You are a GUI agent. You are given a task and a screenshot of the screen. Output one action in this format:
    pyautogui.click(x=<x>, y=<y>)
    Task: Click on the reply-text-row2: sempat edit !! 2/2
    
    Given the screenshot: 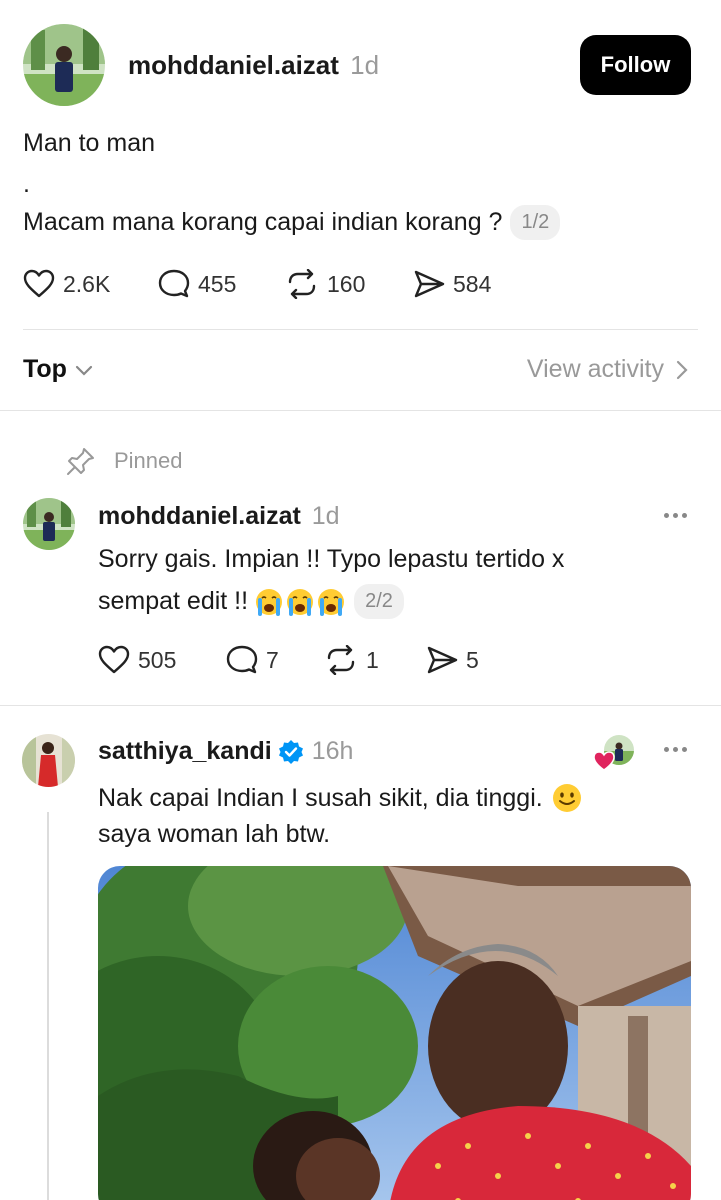 What is the action you would take?
    pyautogui.click(x=251, y=601)
    